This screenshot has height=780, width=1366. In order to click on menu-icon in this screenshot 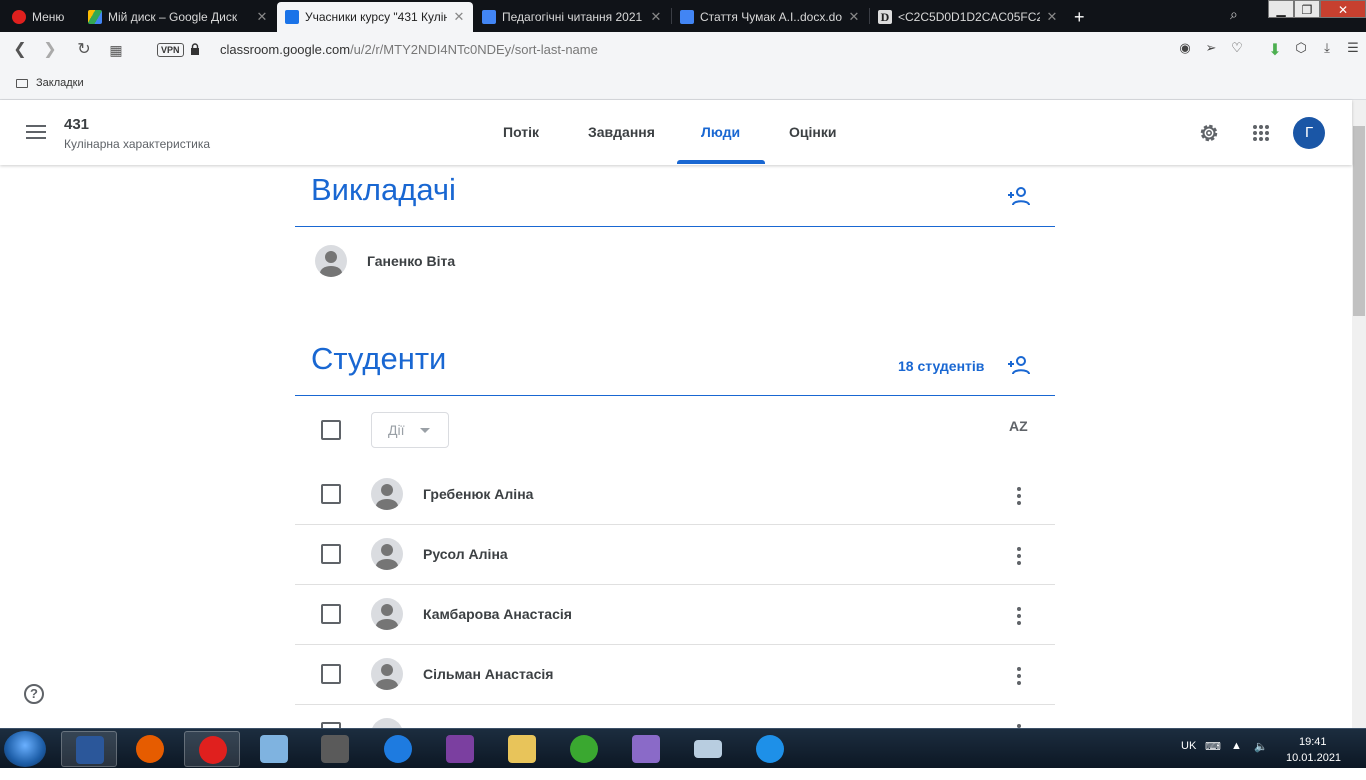, I will do `click(36, 132)`.